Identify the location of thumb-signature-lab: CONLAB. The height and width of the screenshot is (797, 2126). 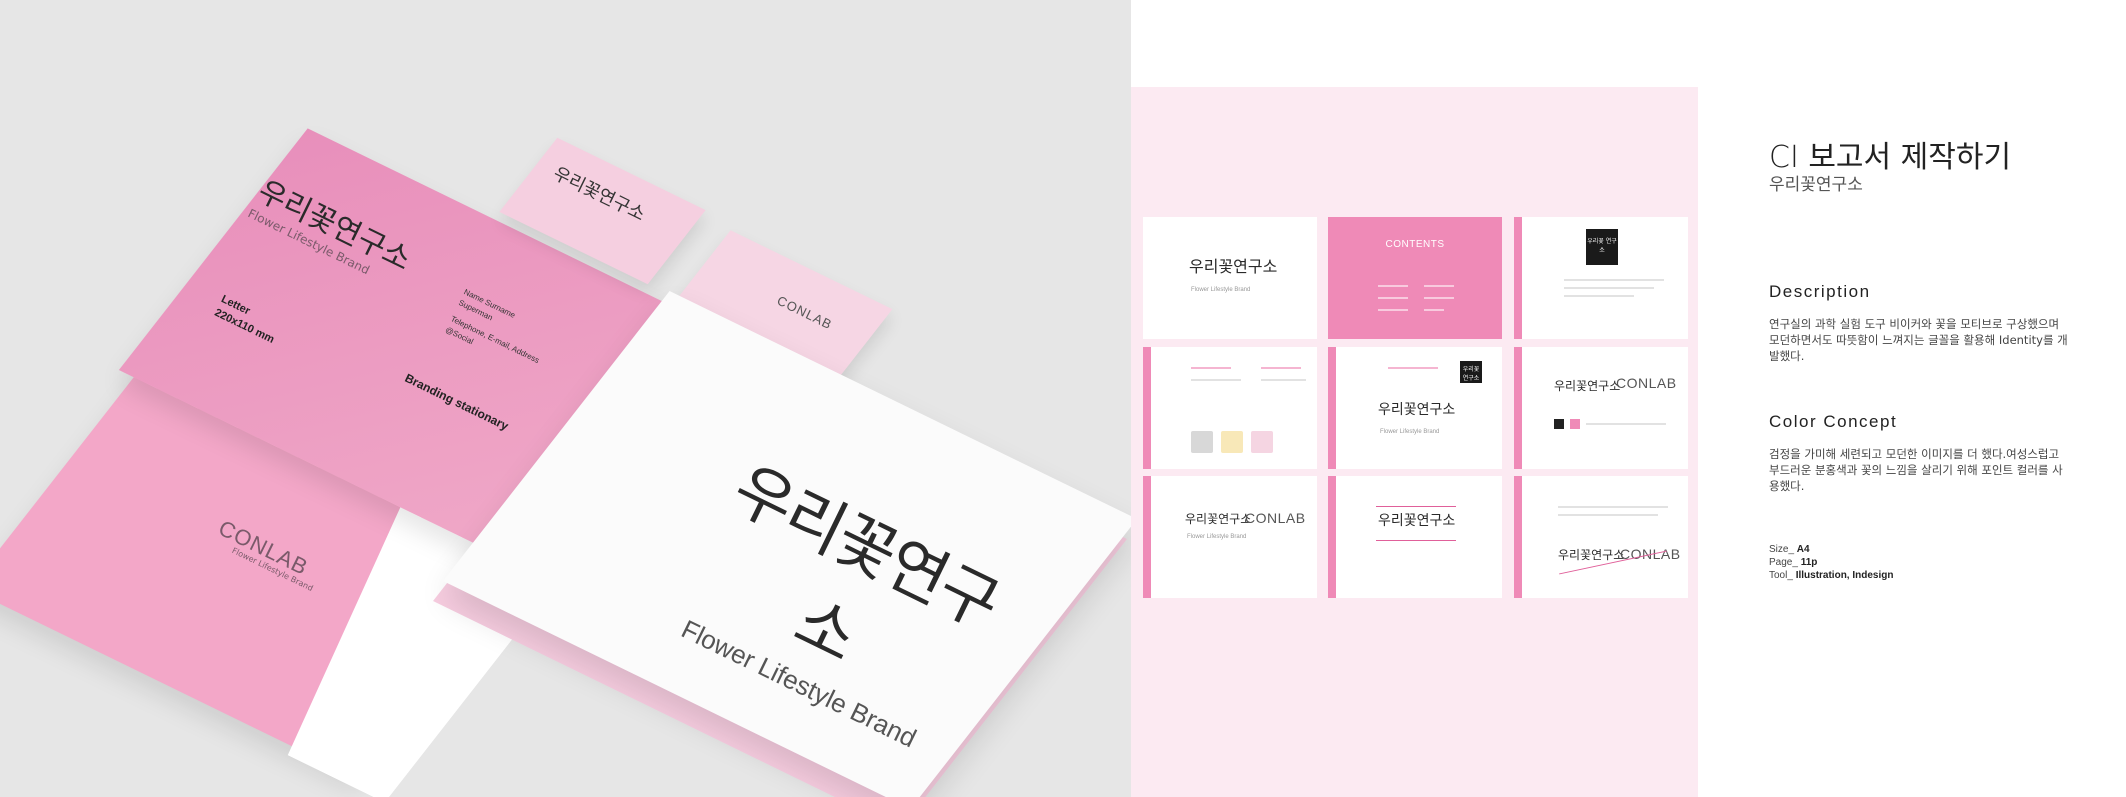
(1275, 518).